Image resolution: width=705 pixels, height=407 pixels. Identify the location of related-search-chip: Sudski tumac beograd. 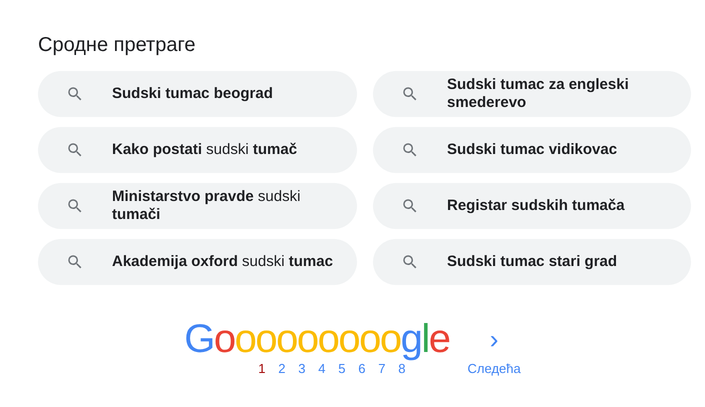
(197, 94).